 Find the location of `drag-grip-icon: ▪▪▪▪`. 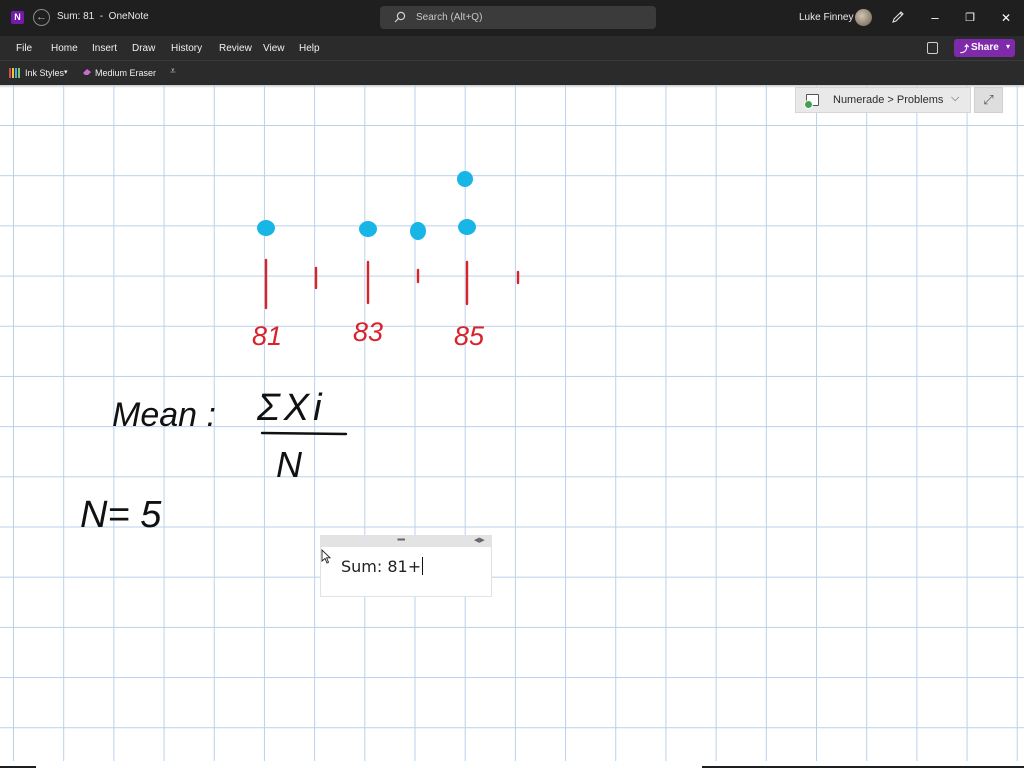

drag-grip-icon: ▪▪▪▪ is located at coordinates (401, 539).